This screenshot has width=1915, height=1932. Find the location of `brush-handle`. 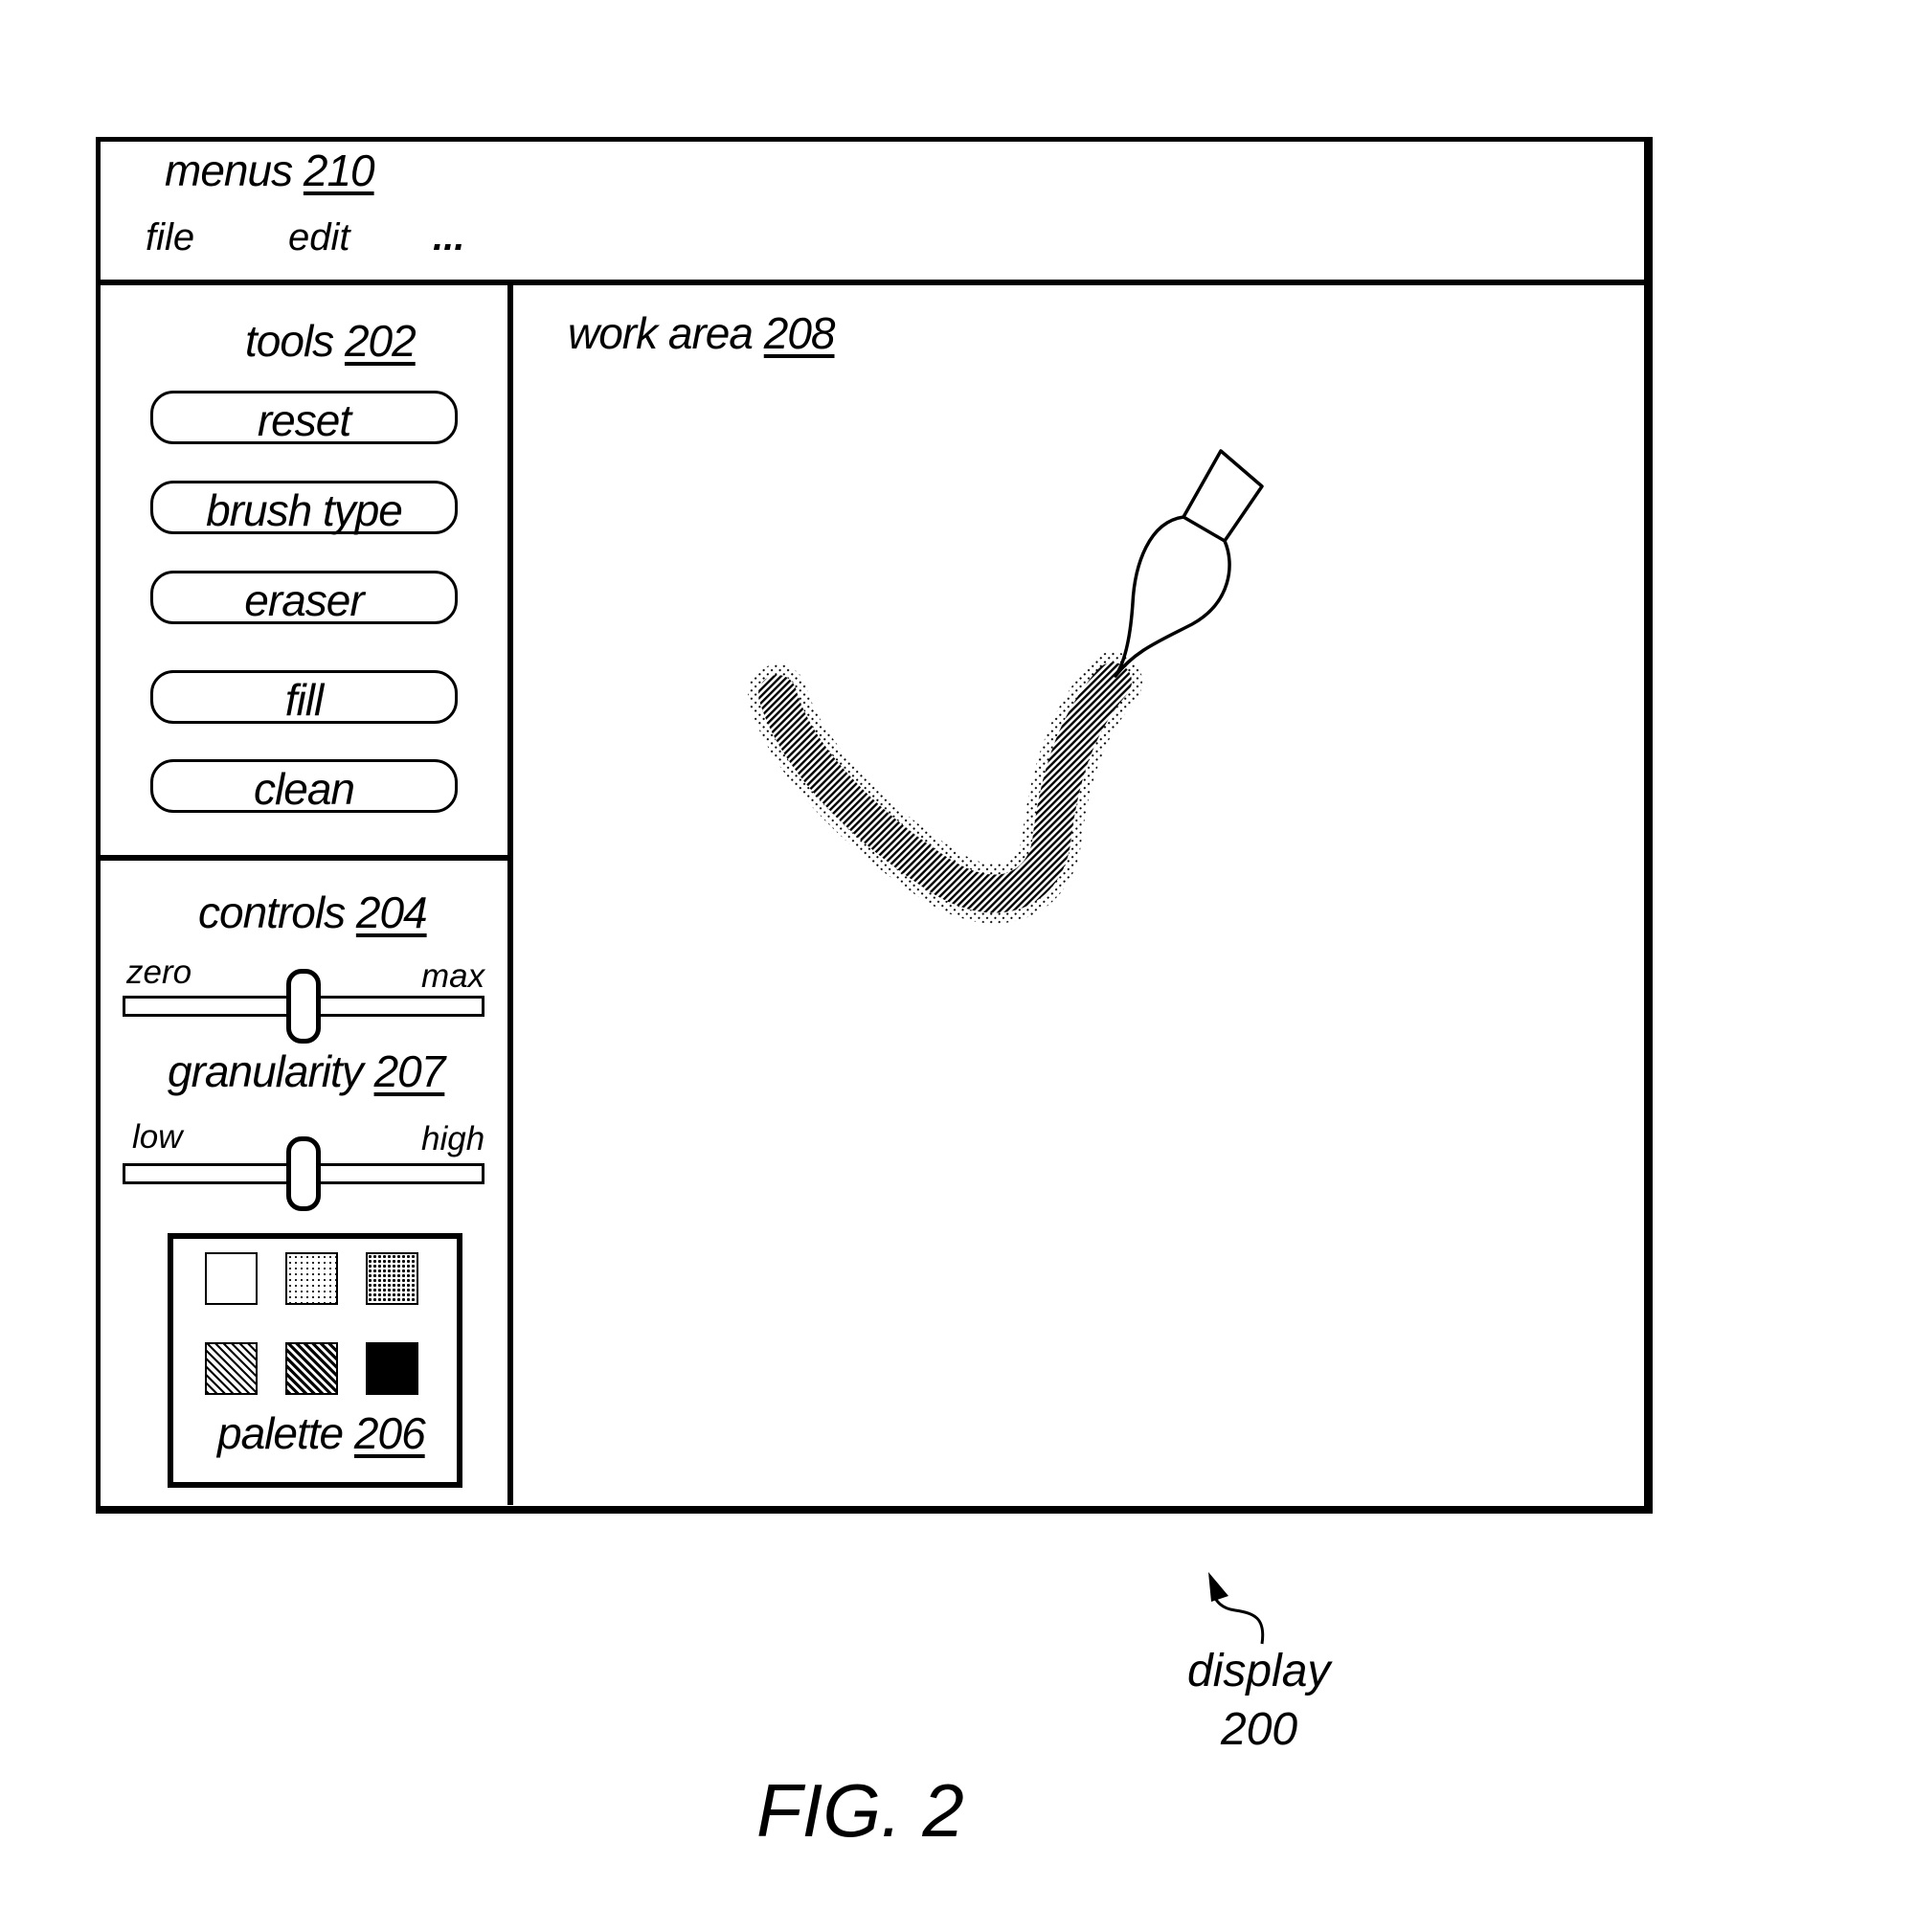

brush-handle is located at coordinates (1223, 496).